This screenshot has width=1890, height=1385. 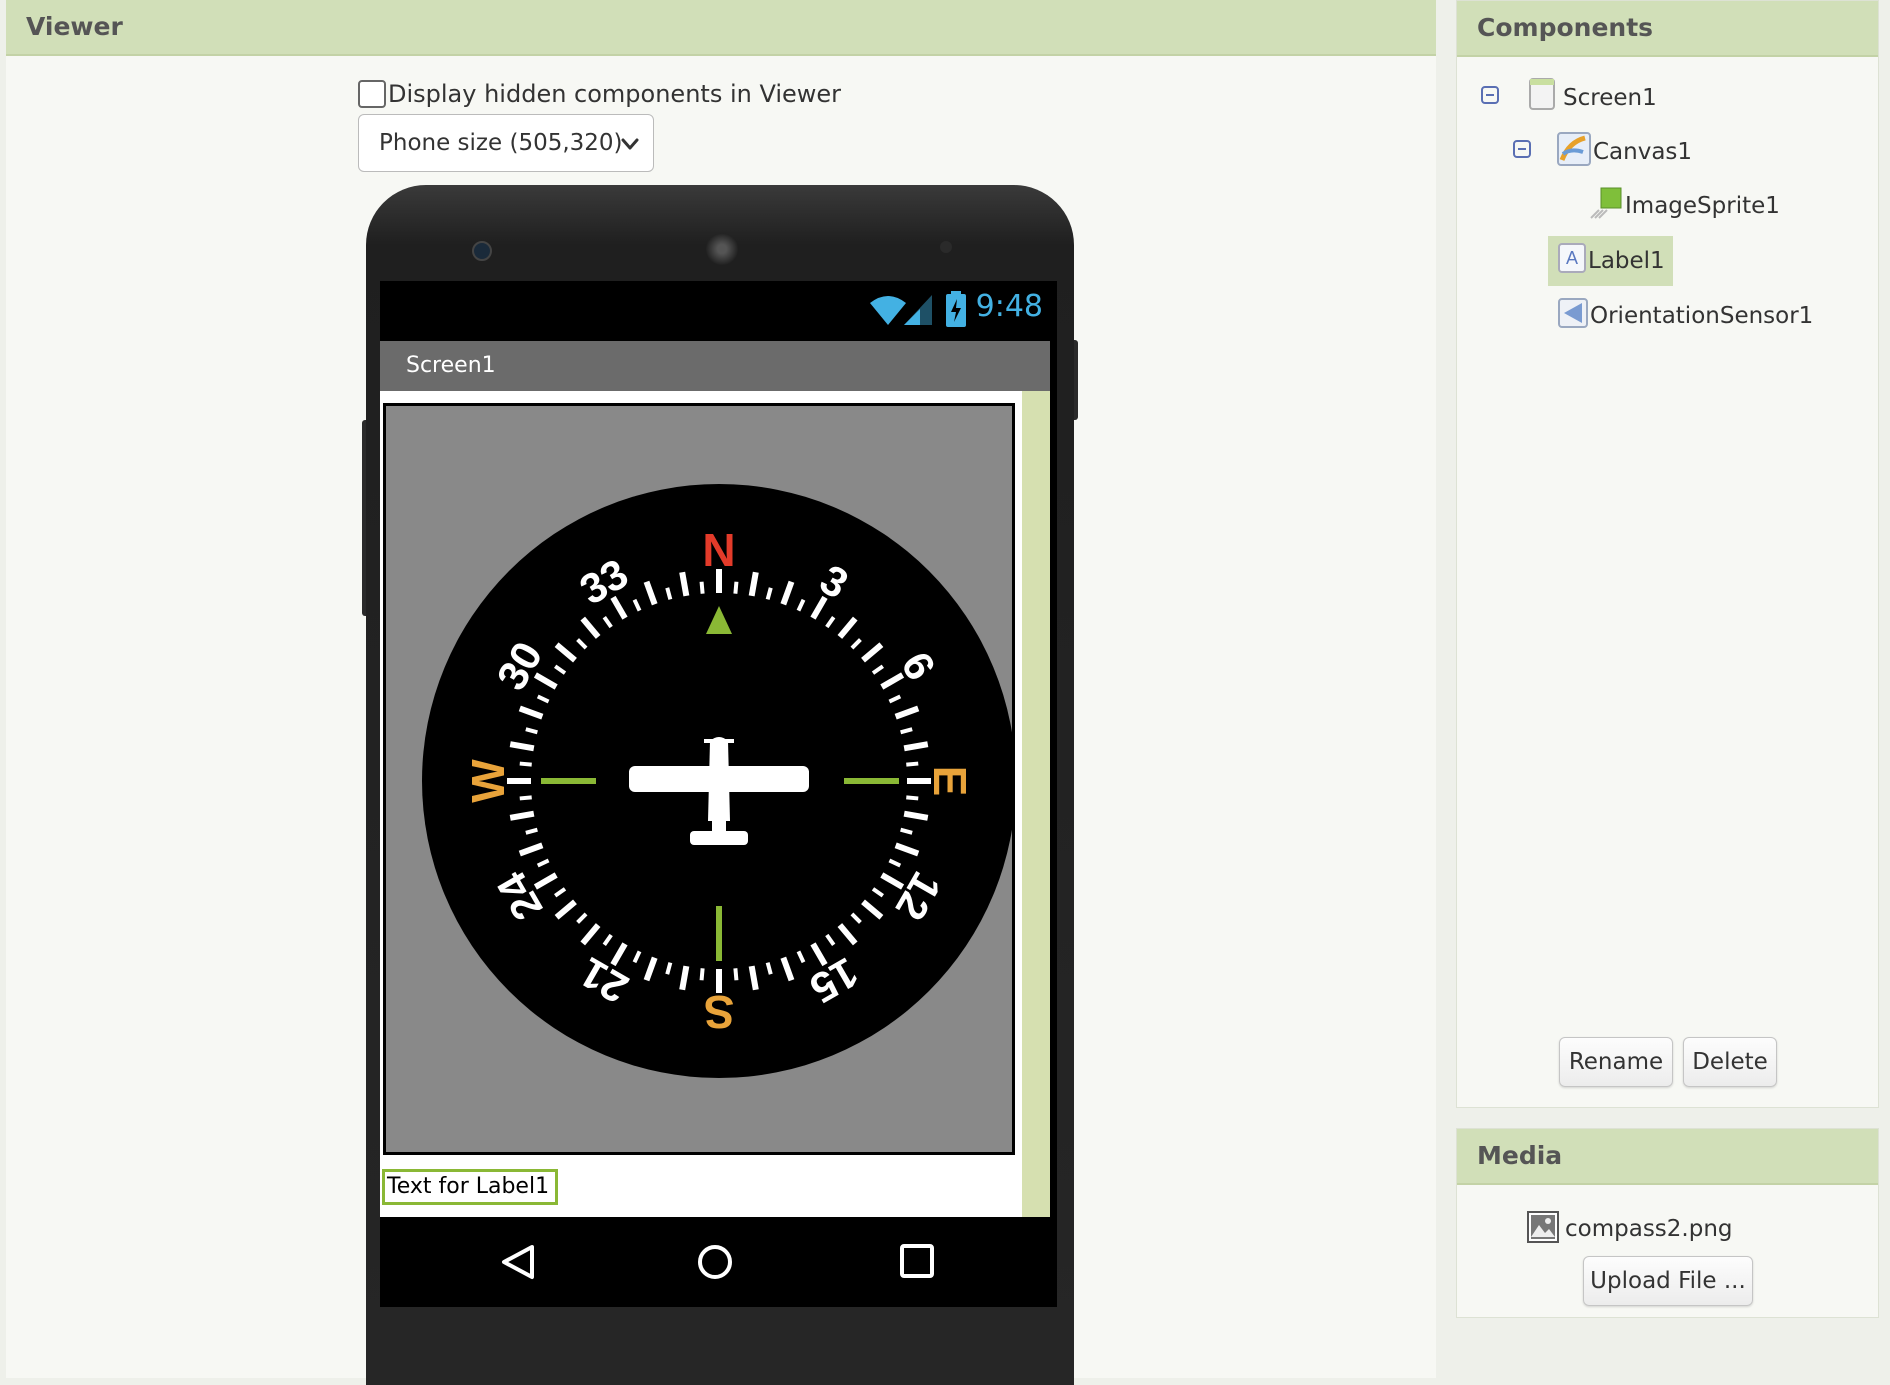 I want to click on recents-icon, so click(x=917, y=1261).